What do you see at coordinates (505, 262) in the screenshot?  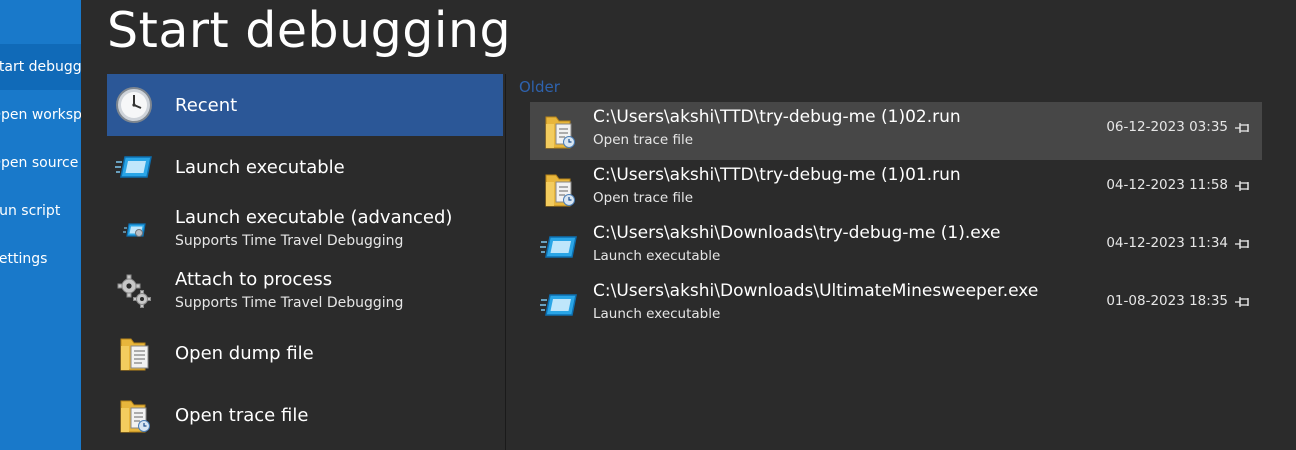 I see `panel-divider` at bounding box center [505, 262].